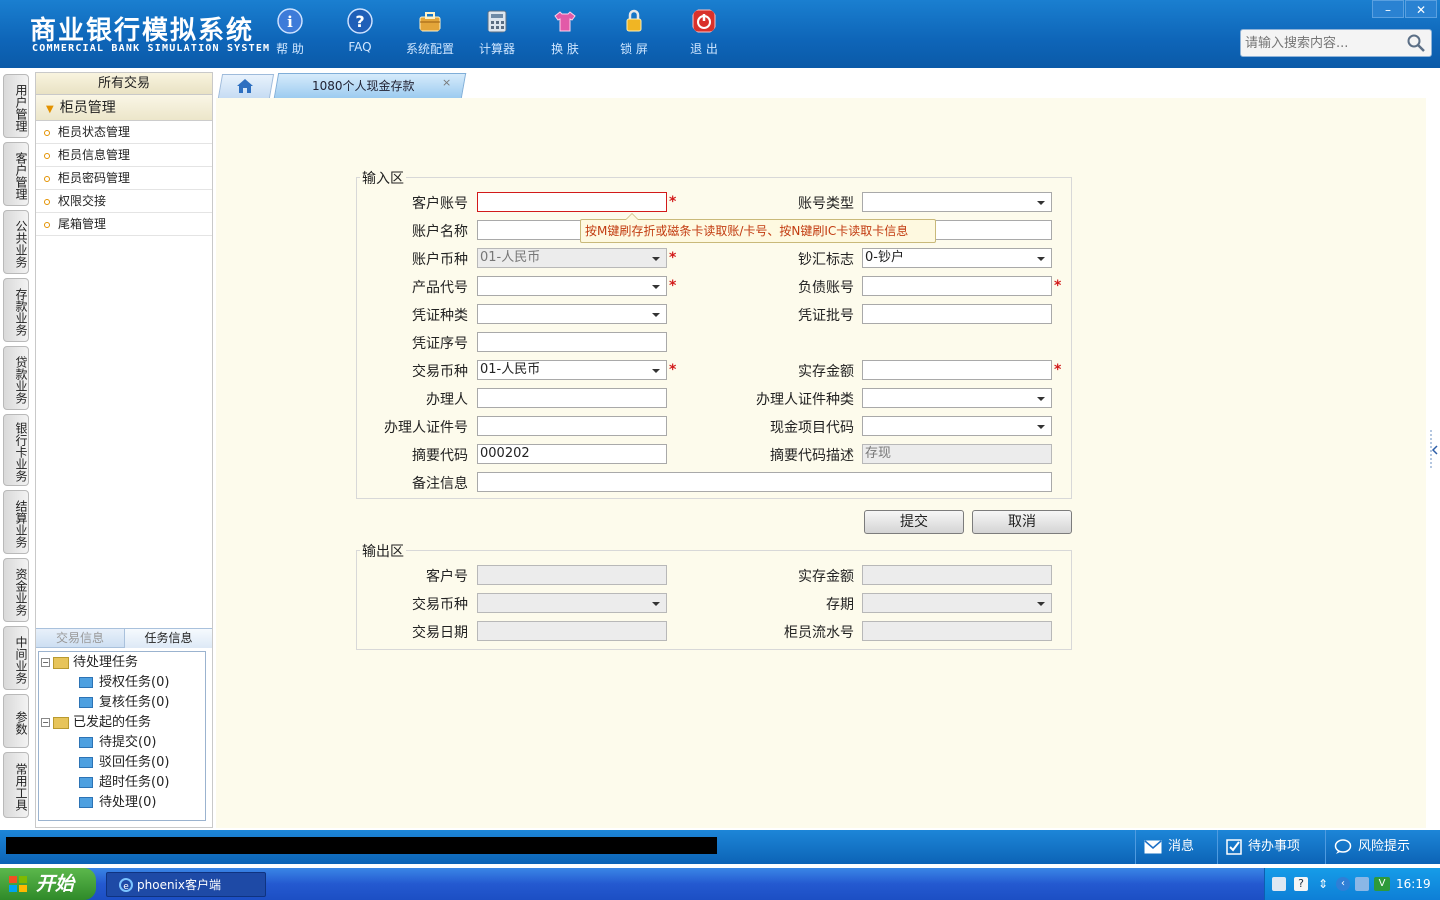  I want to click on menu-item-permission-handover: 权限交接, so click(124, 201).